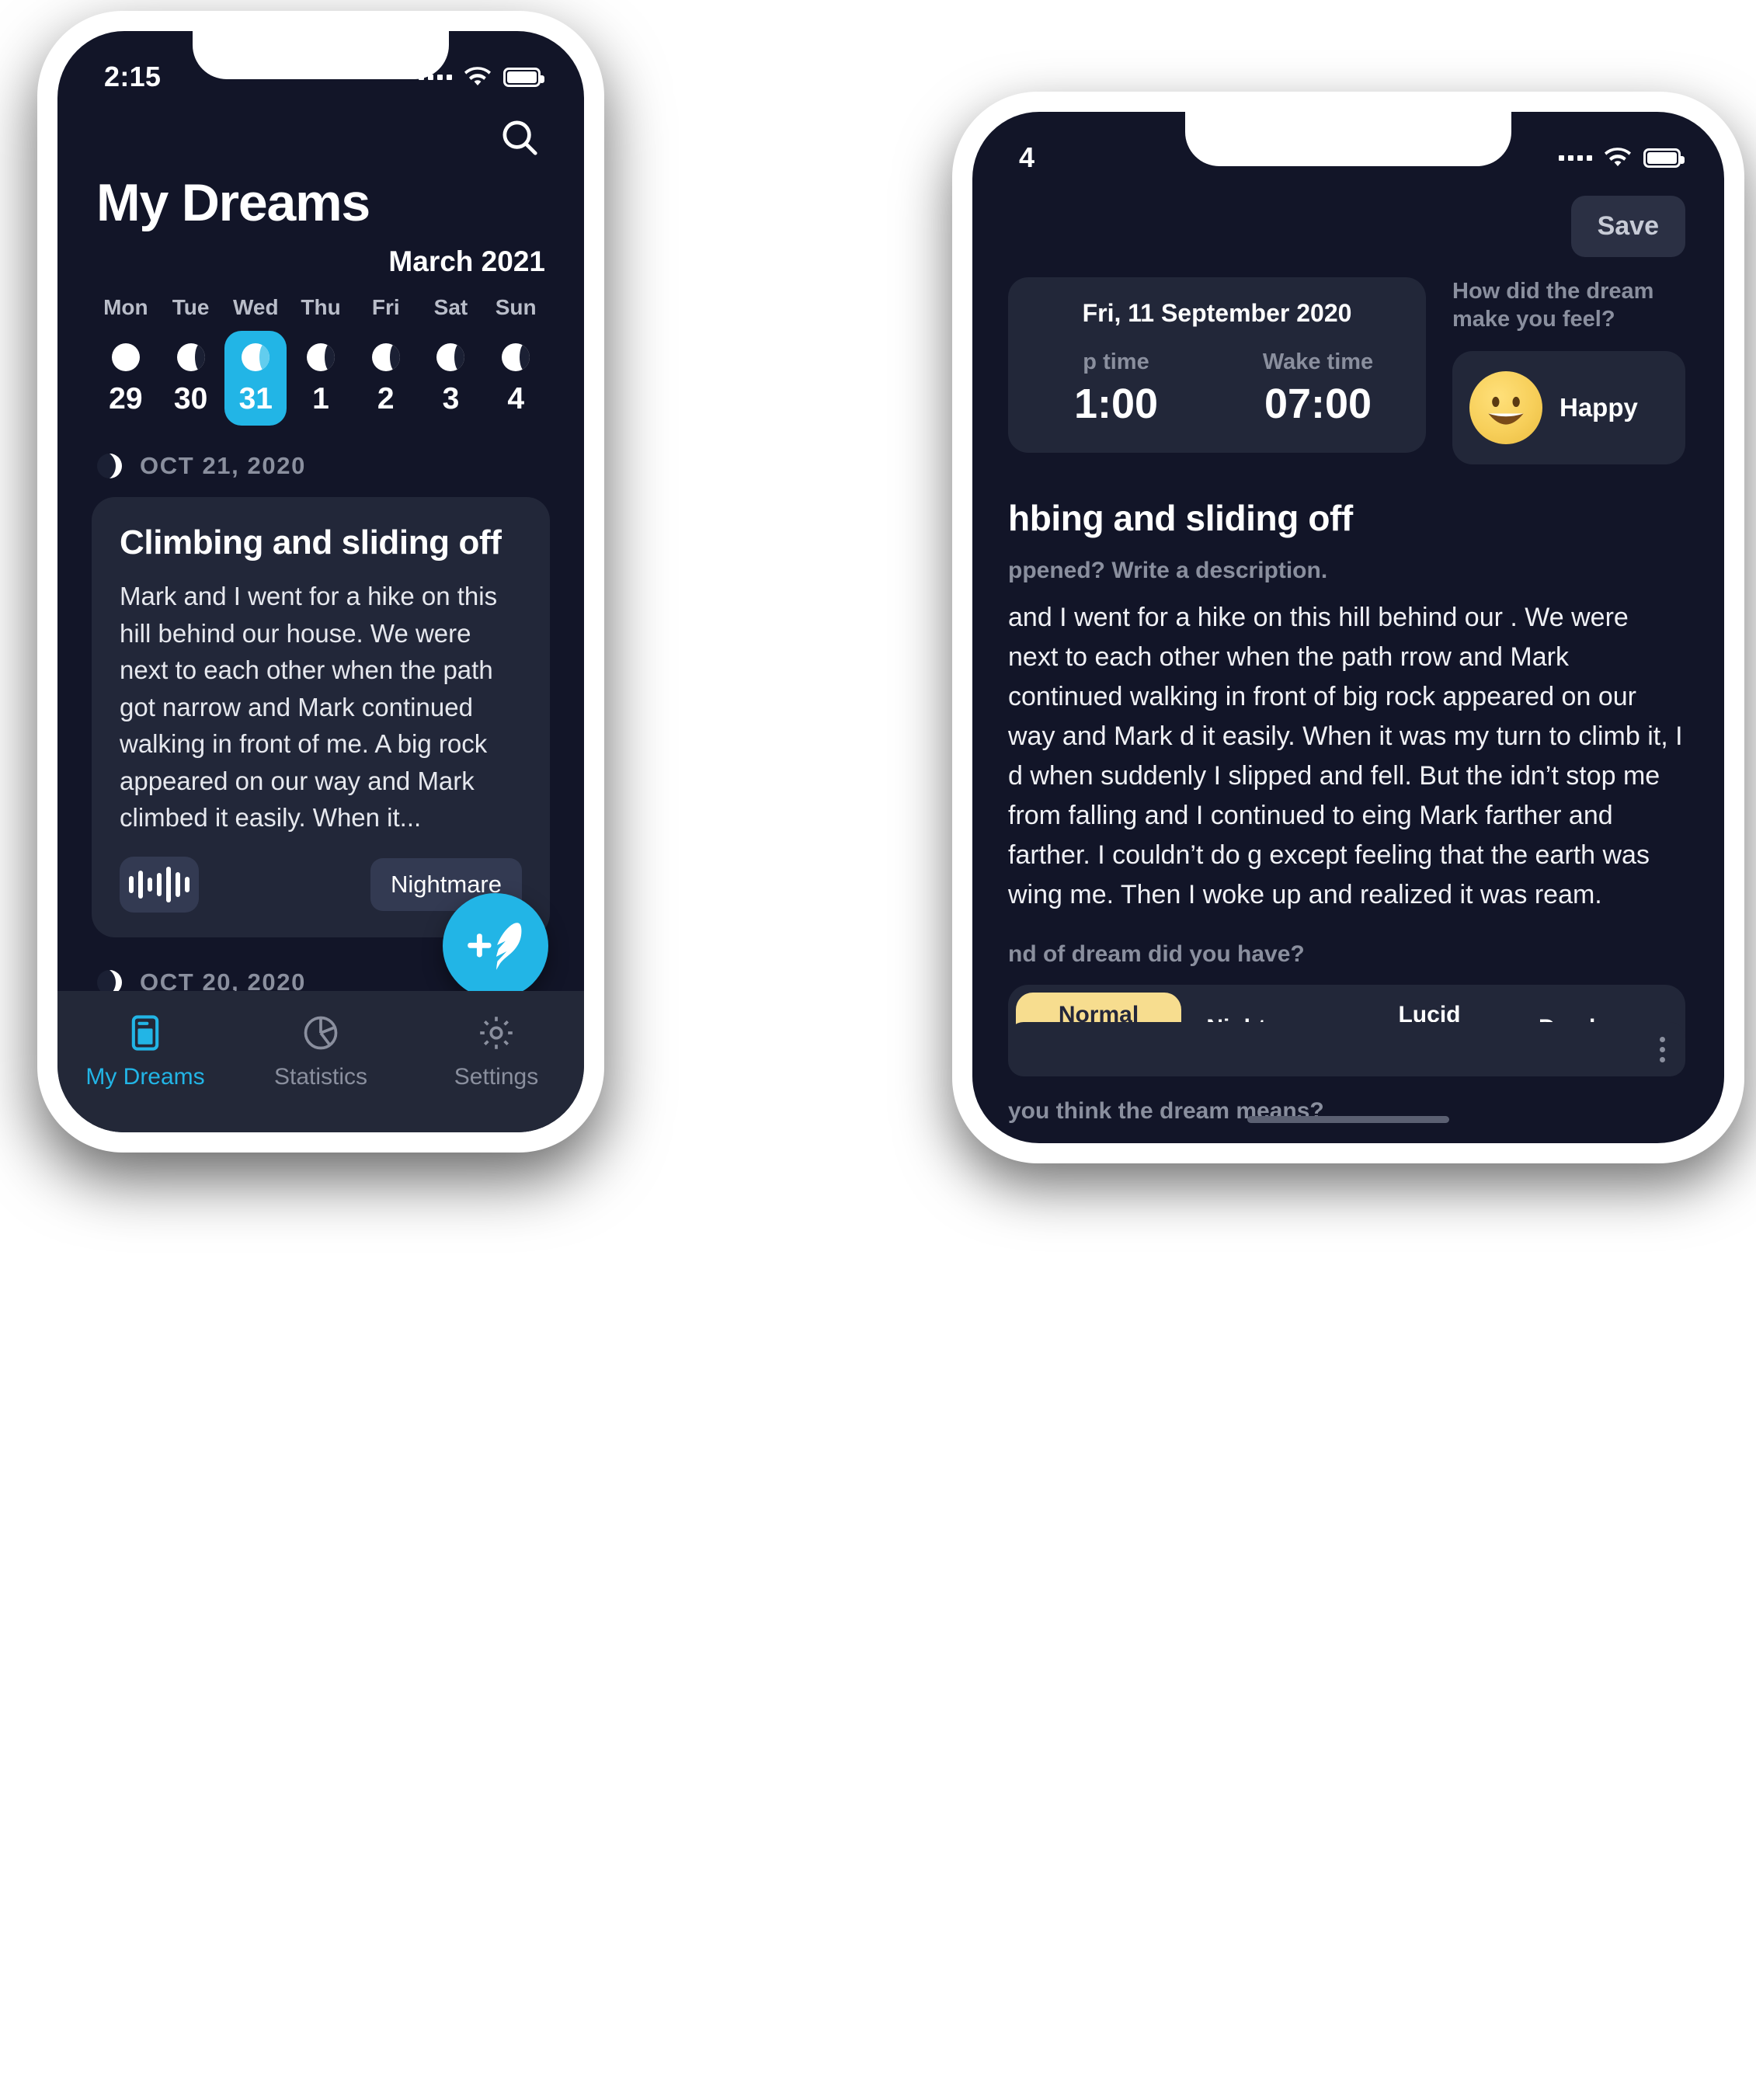  What do you see at coordinates (321, 1033) in the screenshot?
I see `pie-chart-icon` at bounding box center [321, 1033].